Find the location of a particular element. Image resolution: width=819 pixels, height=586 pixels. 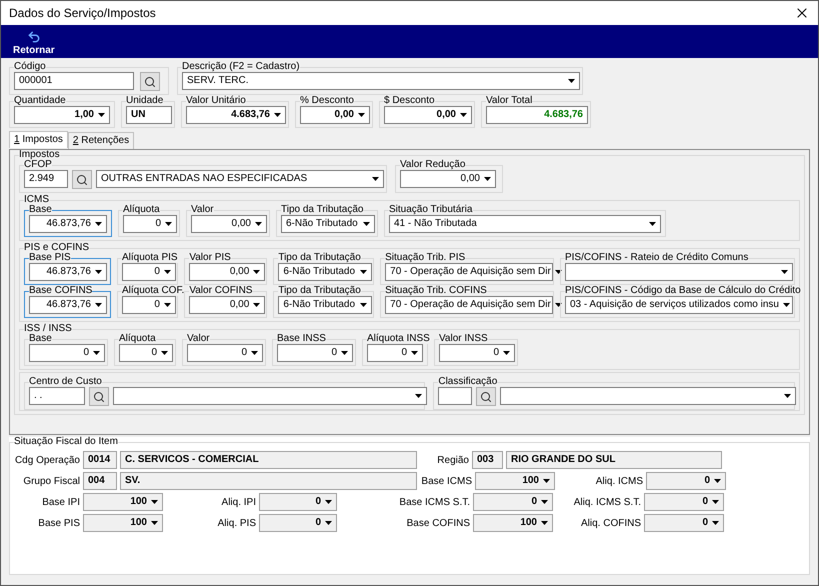

text-field: 003 is located at coordinates (487, 460).